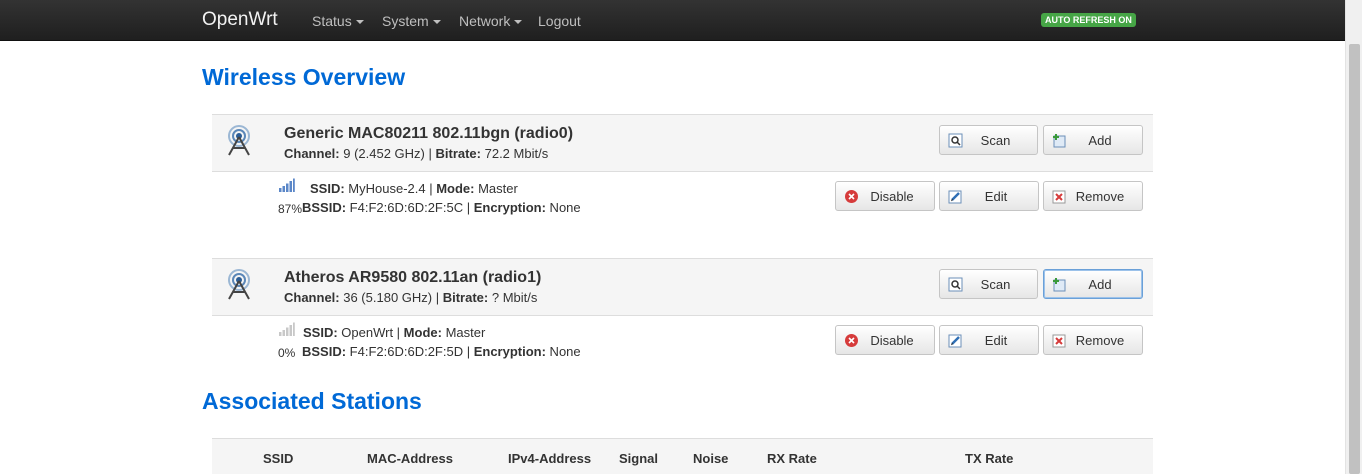 This screenshot has width=1362, height=474. I want to click on menu-system: System, so click(411, 21).